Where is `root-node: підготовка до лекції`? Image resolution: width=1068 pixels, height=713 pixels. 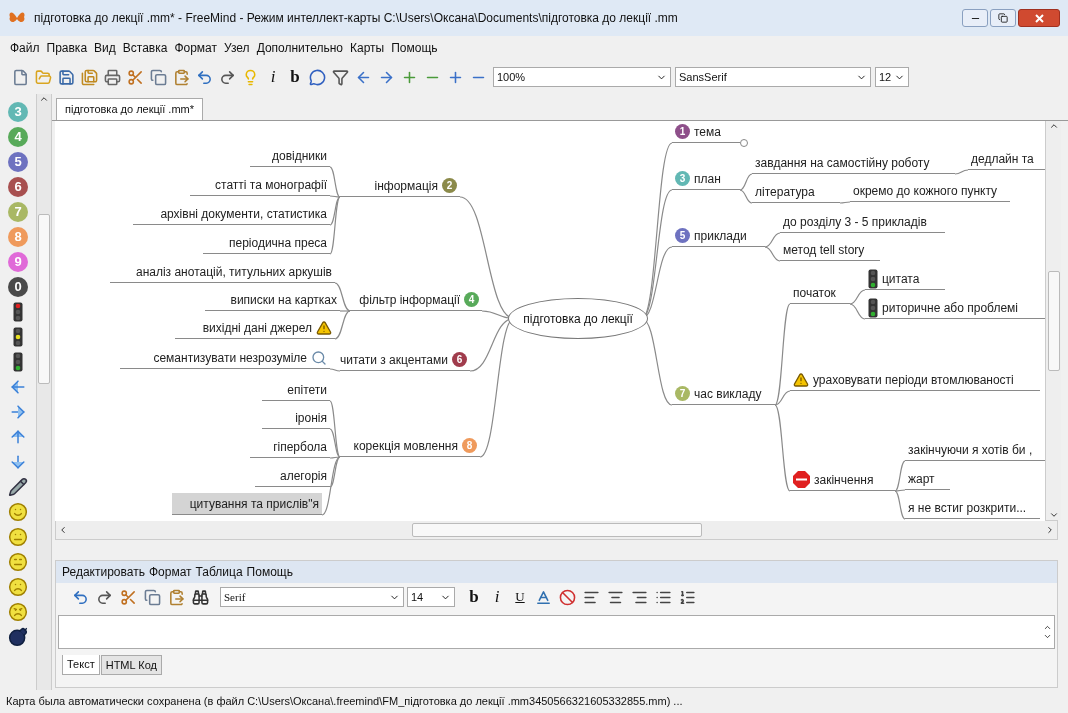 root-node: підготовка до лекції is located at coordinates (578, 318).